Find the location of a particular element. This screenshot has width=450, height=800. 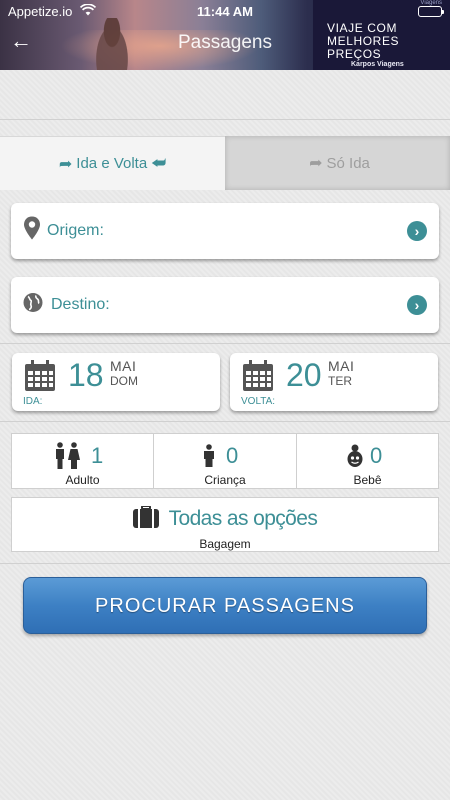

departure-weekday: DOM is located at coordinates (124, 381).